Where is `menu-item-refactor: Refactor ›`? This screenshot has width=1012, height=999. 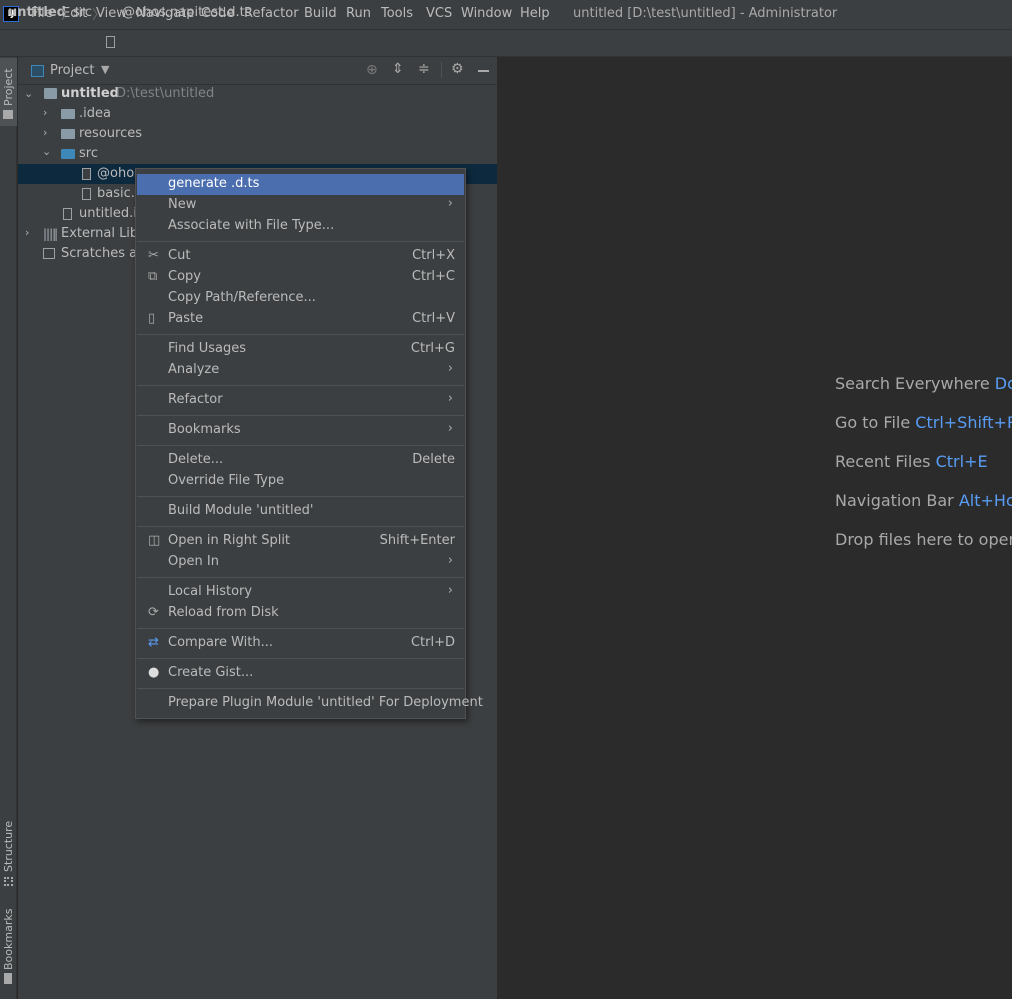 menu-item-refactor: Refactor › is located at coordinates (300, 400).